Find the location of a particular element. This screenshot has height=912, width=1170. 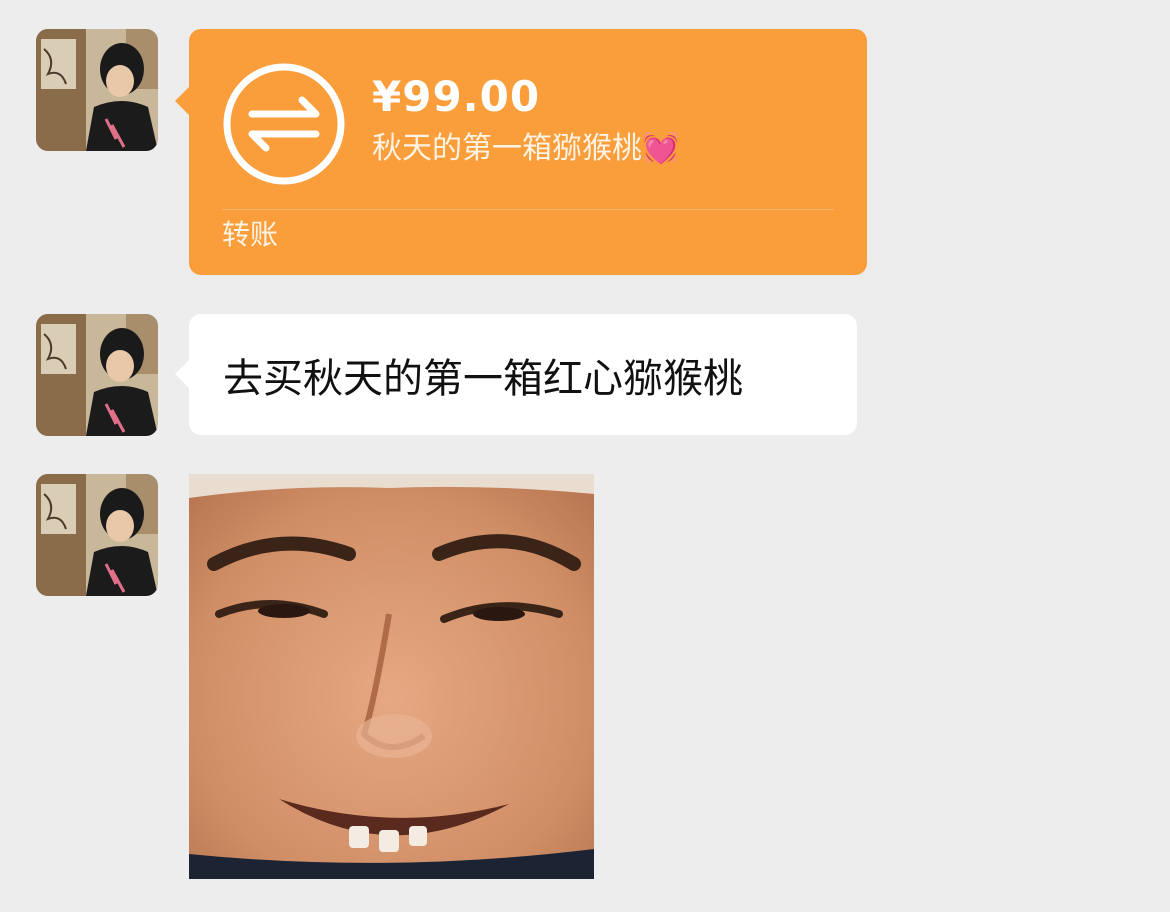

text-message-bubble: 去买秋天的第一箱红心猕猴桃 is located at coordinates (516, 374).